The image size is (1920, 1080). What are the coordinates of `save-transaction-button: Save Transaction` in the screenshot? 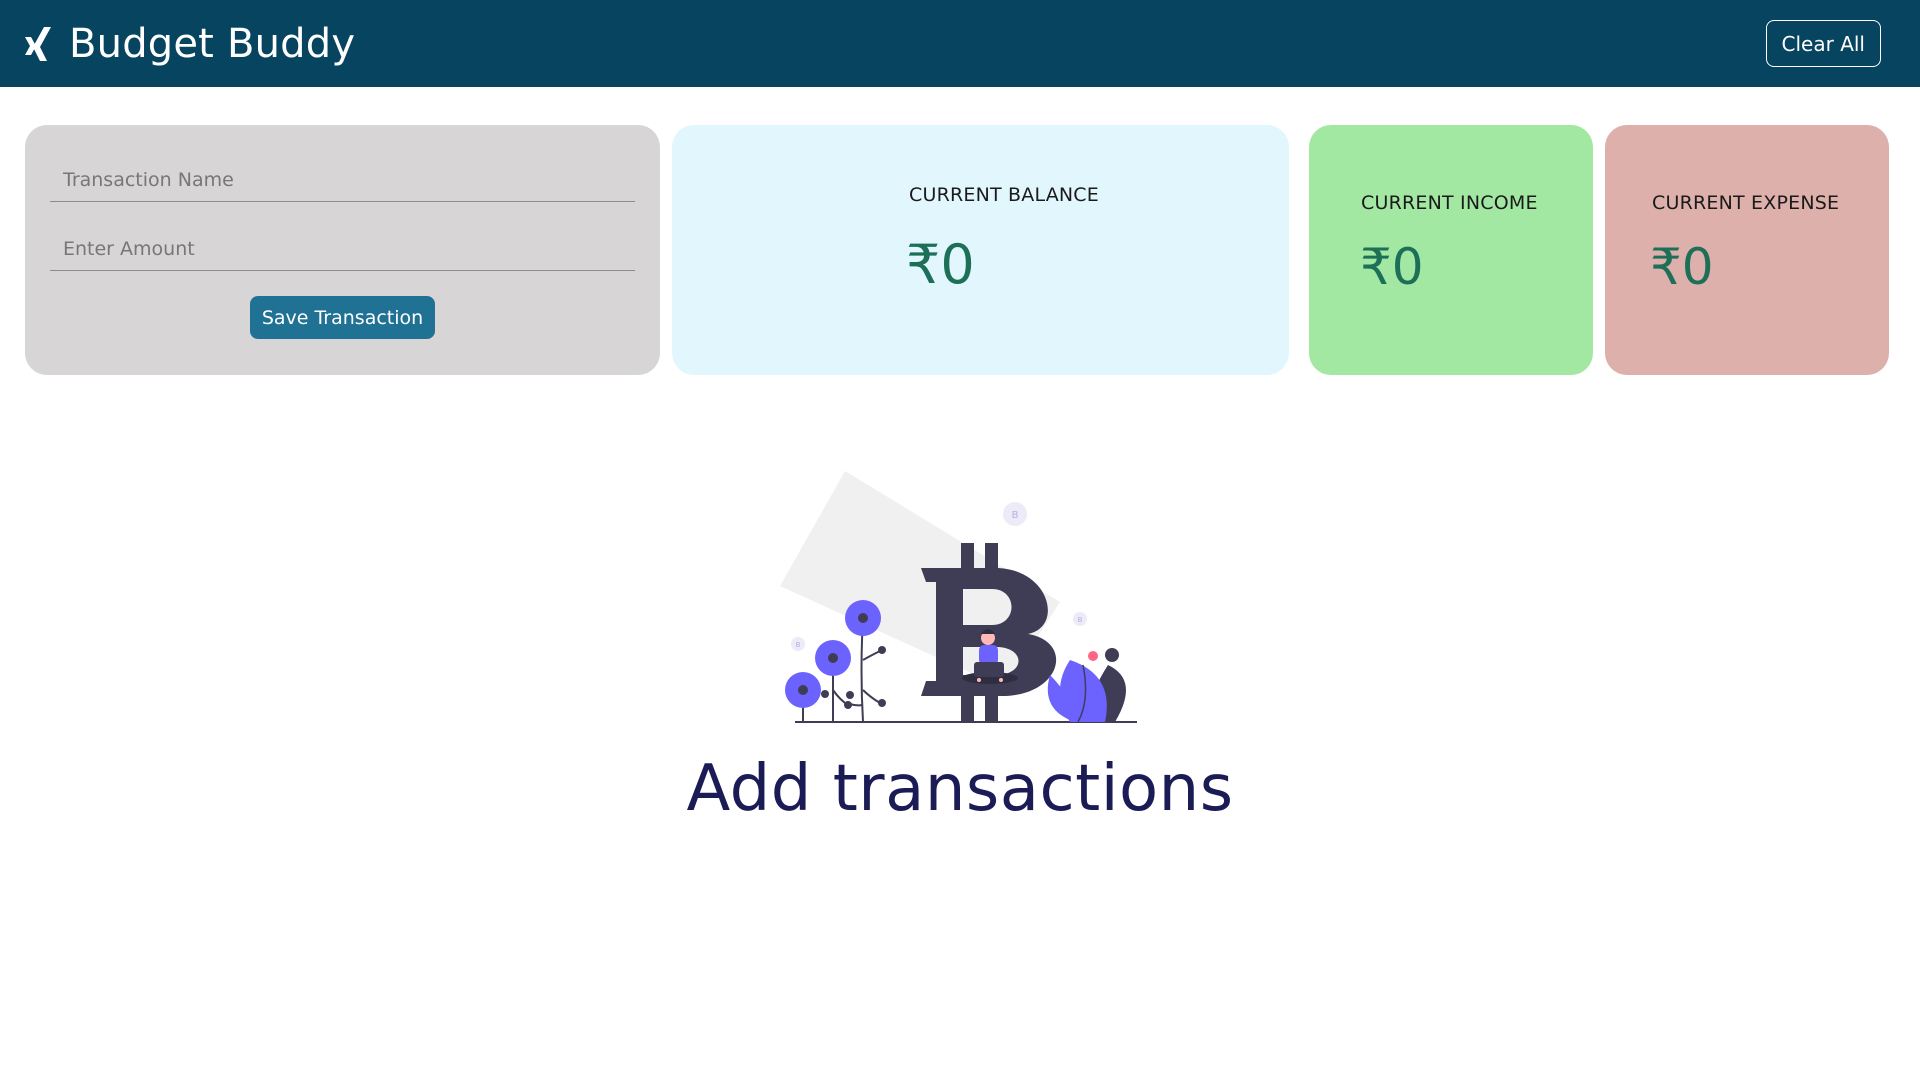 It's located at (342, 317).